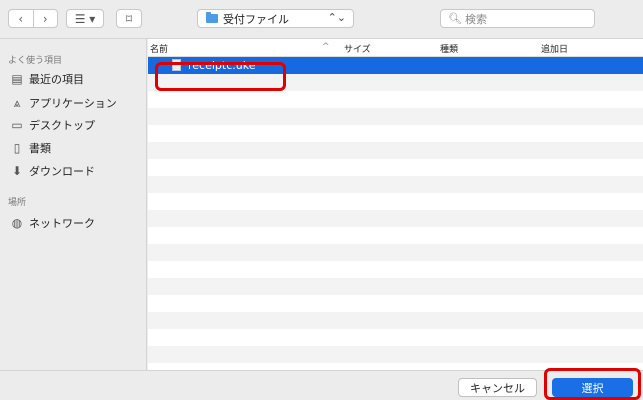  I want to click on search-placeholder: 検索, so click(475, 19).